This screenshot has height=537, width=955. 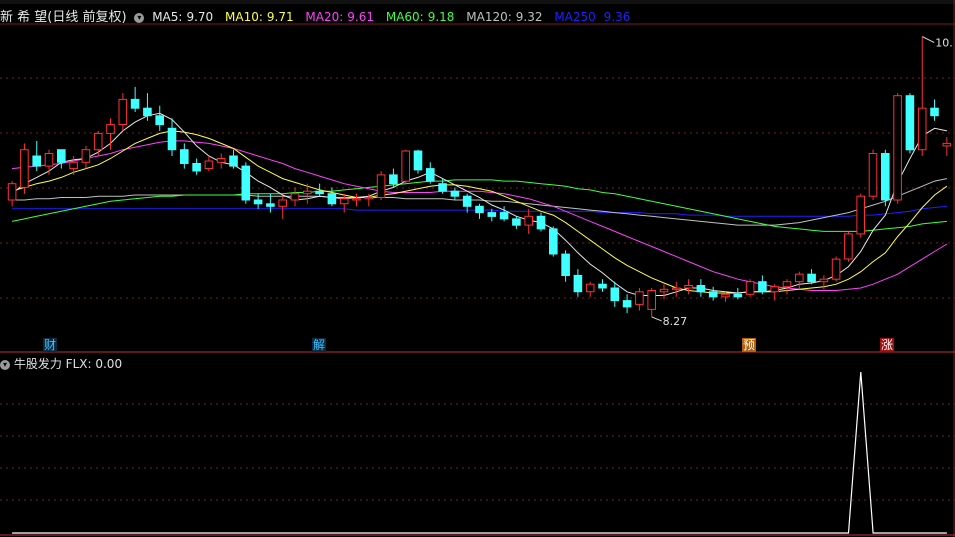 What do you see at coordinates (675, 321) in the screenshot?
I see `low-price-label: 8.27` at bounding box center [675, 321].